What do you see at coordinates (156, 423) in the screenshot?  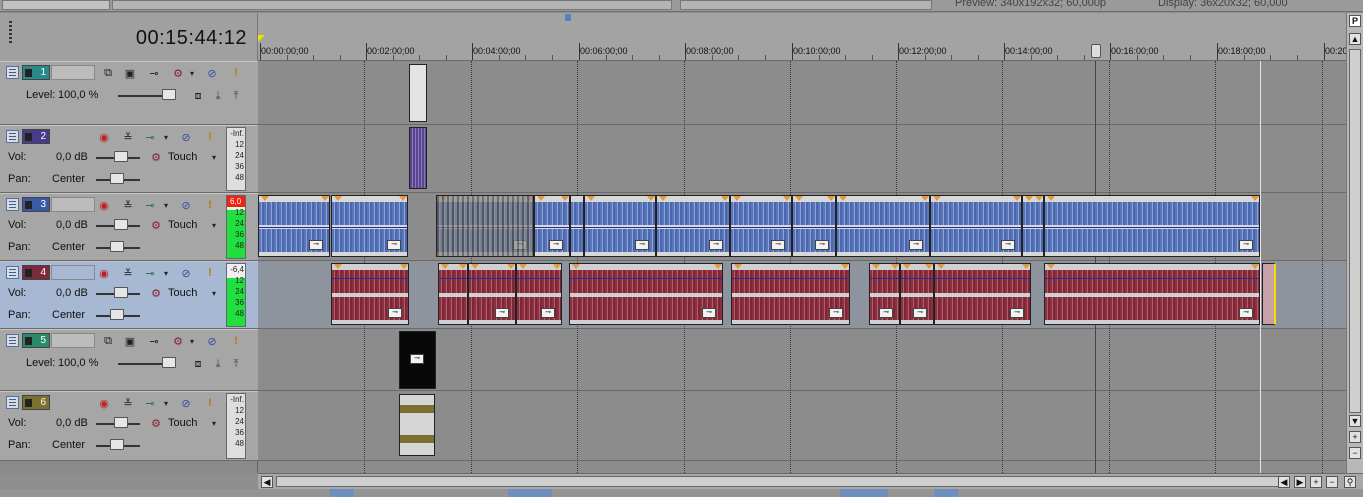 I see `automation-icon: ⚙` at bounding box center [156, 423].